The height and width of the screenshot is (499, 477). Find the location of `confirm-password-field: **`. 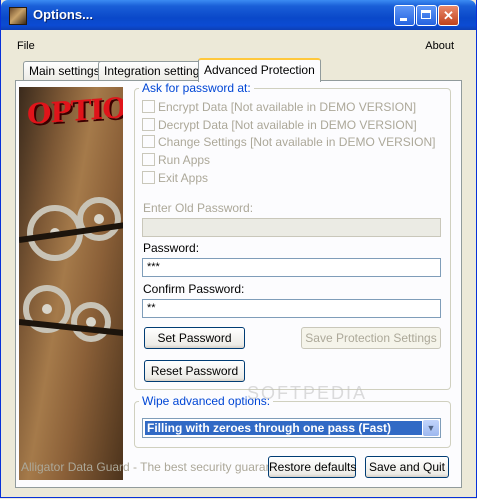

confirm-password-field: ** is located at coordinates (291, 308).